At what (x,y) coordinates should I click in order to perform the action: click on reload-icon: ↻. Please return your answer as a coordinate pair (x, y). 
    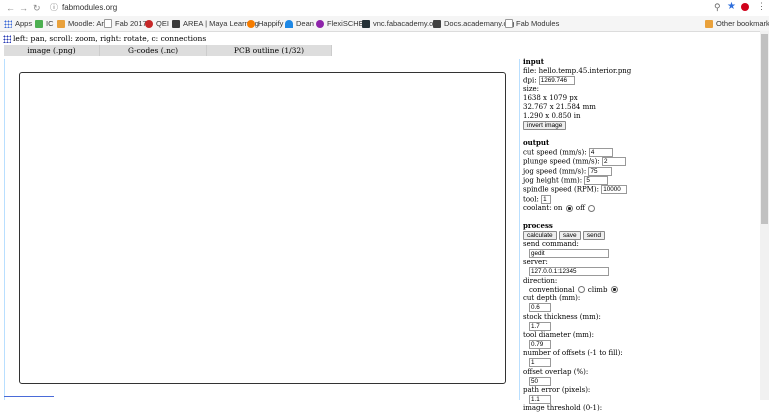
    Looking at the image, I should click on (37, 8).